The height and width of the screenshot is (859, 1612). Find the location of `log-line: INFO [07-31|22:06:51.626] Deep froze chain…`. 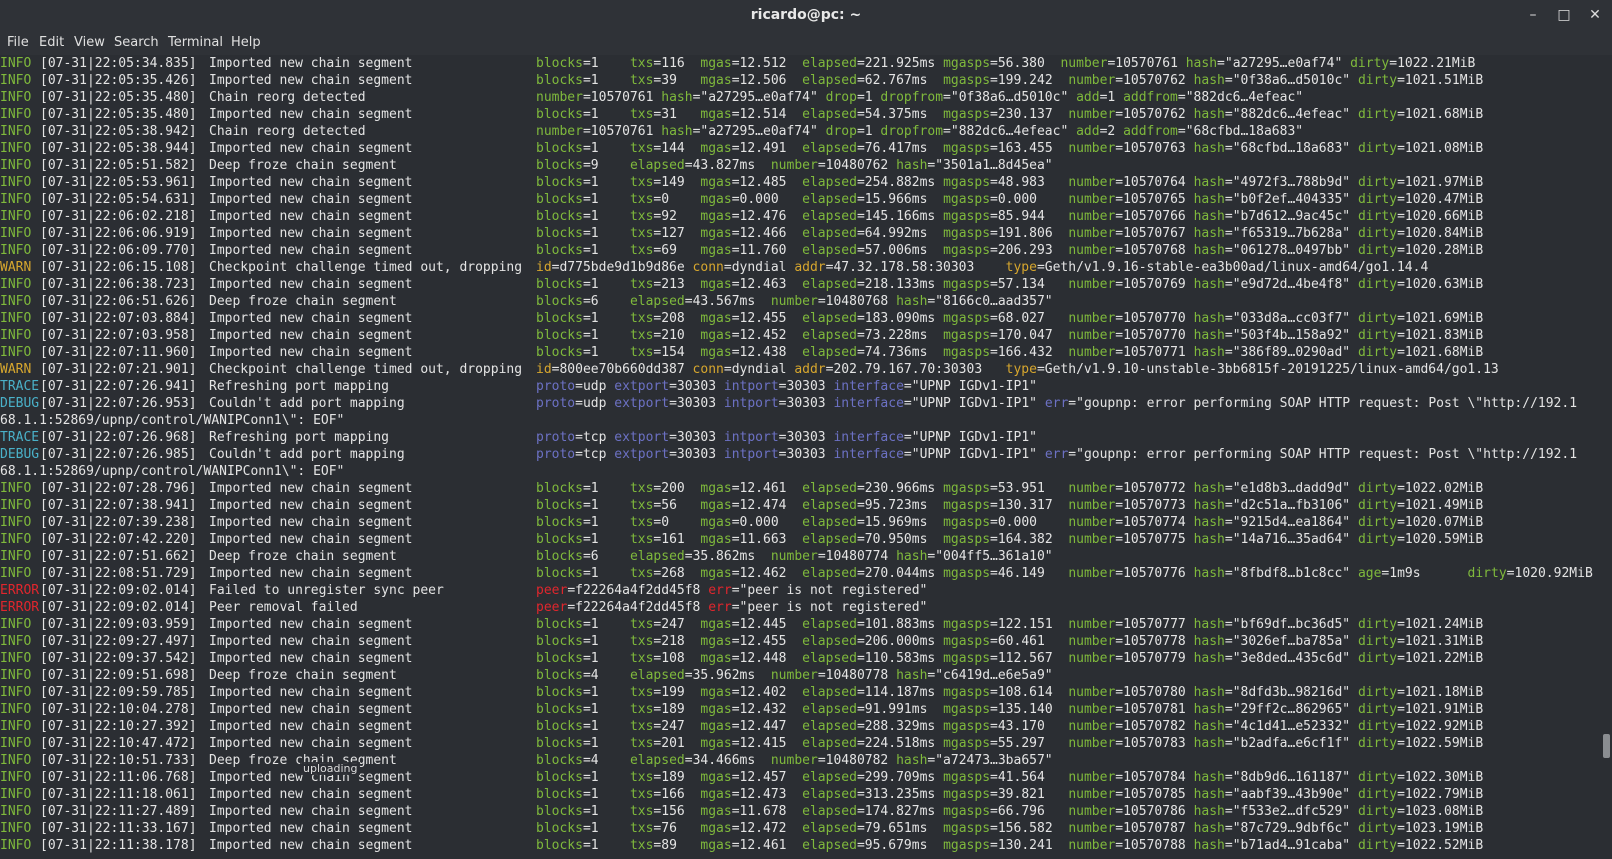

log-line: INFO [07-31|22:06:51.626] Deep froze chain… is located at coordinates (800, 301).